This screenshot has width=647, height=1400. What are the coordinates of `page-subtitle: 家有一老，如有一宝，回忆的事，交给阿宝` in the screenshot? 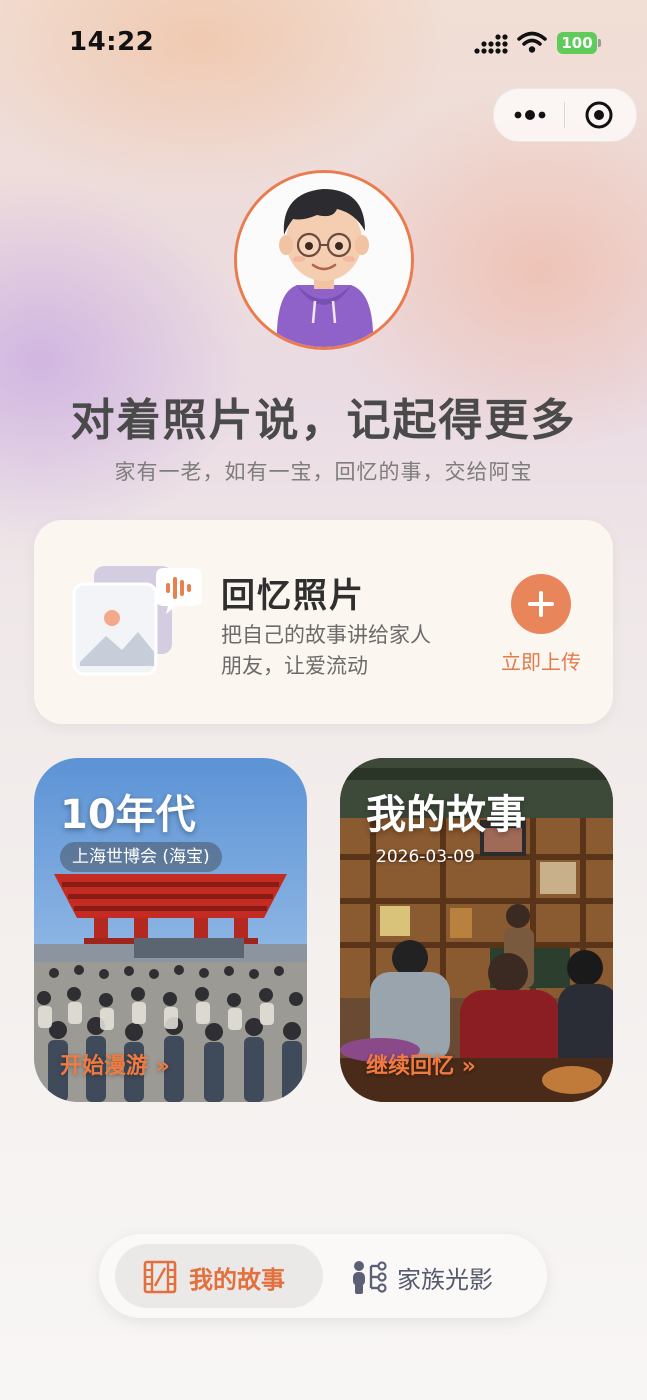 It's located at (323, 472).